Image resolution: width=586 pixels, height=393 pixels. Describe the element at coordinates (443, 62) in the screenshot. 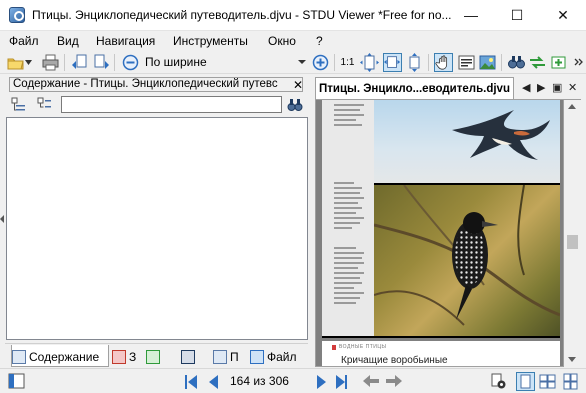

I see `hand-tool-icon` at that location.